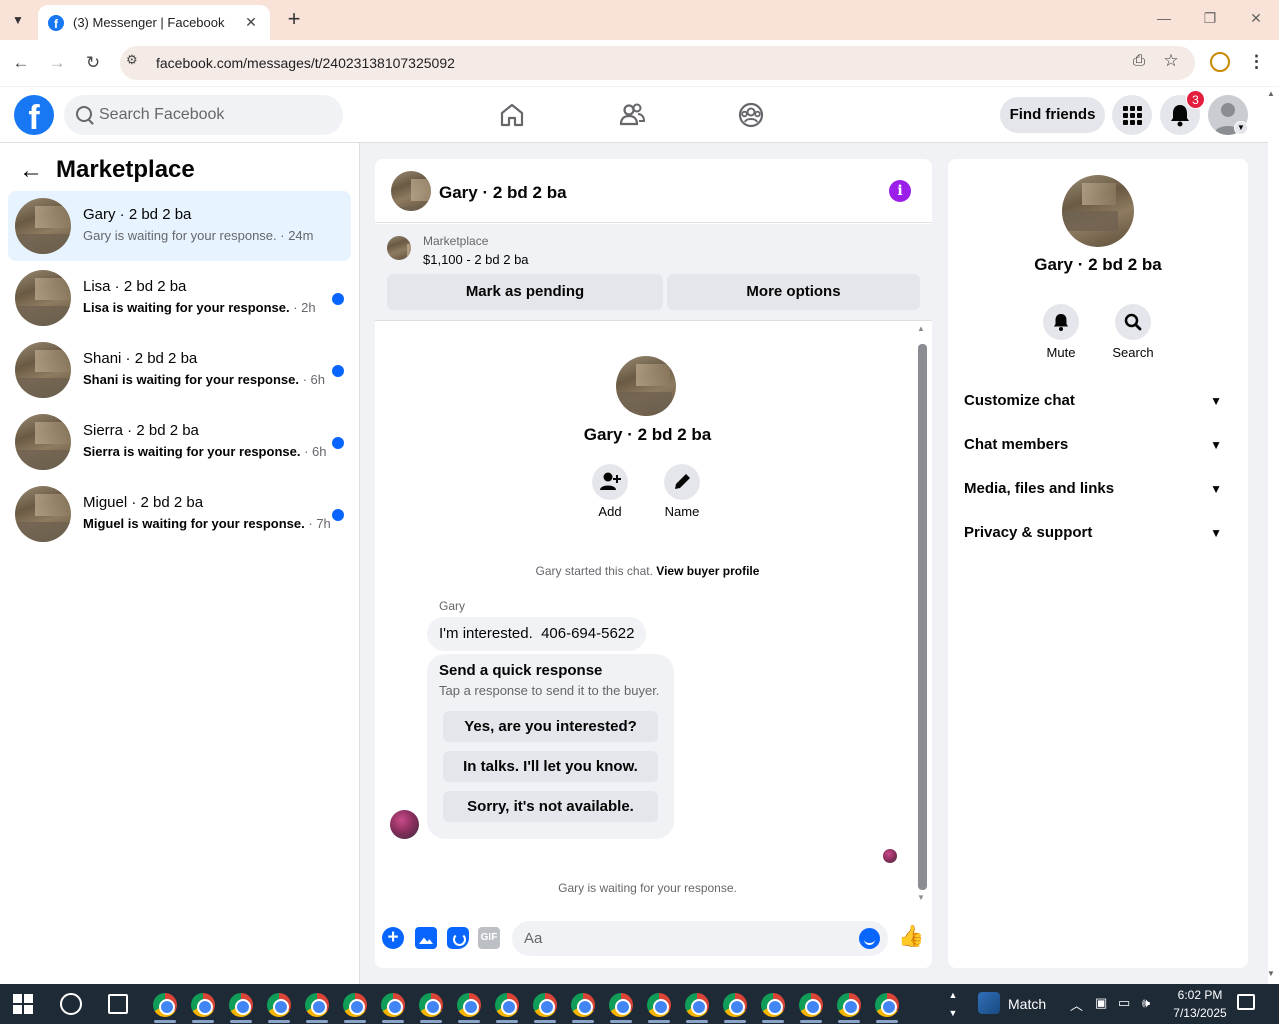  Describe the element at coordinates (136, 63) in the screenshot. I see `site-info-icon: ⚙` at that location.